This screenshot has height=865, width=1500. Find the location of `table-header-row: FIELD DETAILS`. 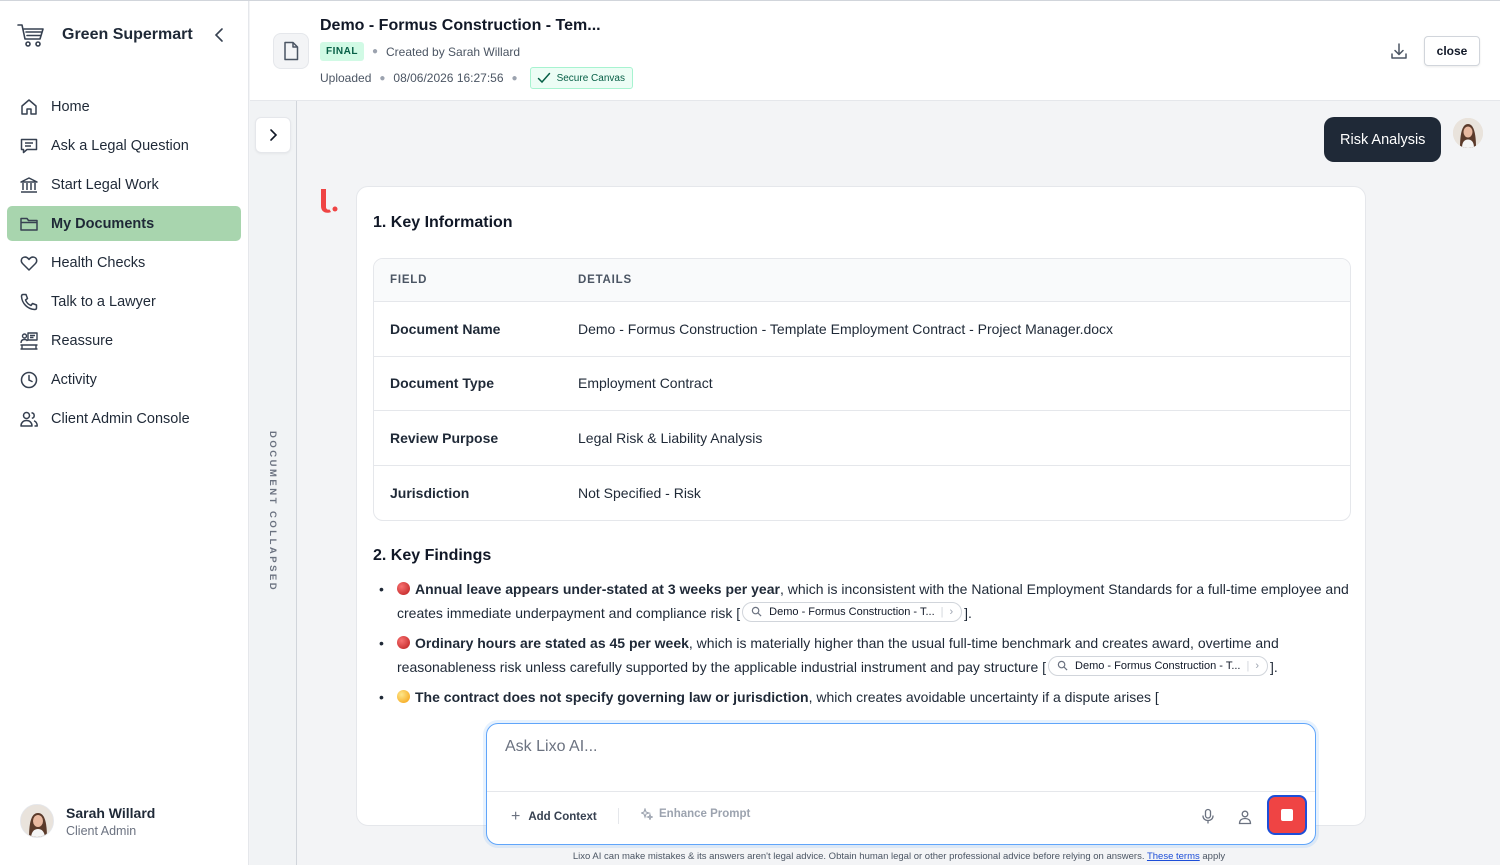

table-header-row: FIELD DETAILS is located at coordinates (862, 280).